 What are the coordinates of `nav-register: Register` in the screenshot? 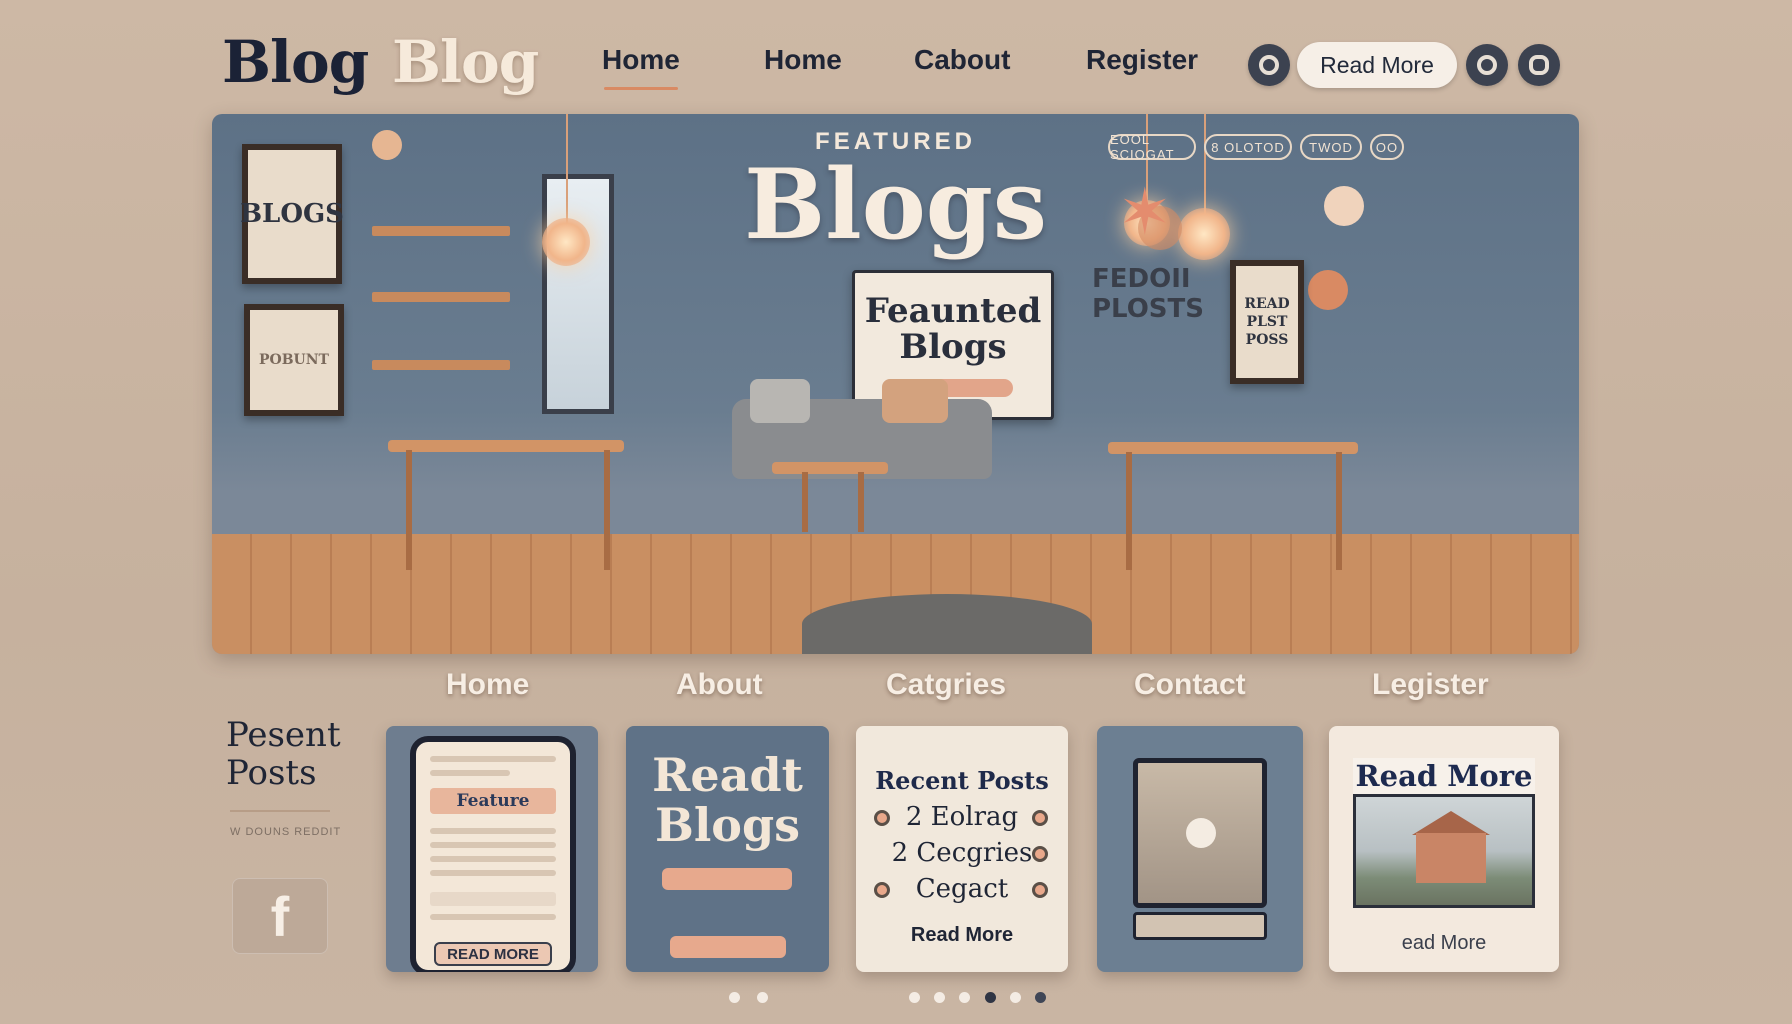 It's located at (1142, 60).